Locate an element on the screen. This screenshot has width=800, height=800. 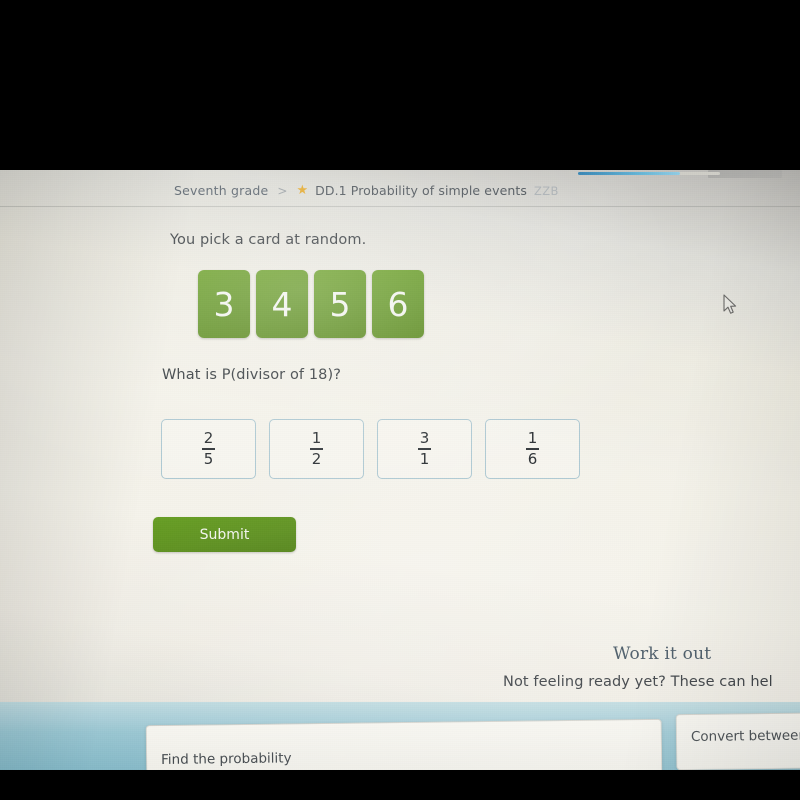
number-card: 5 is located at coordinates (340, 304).